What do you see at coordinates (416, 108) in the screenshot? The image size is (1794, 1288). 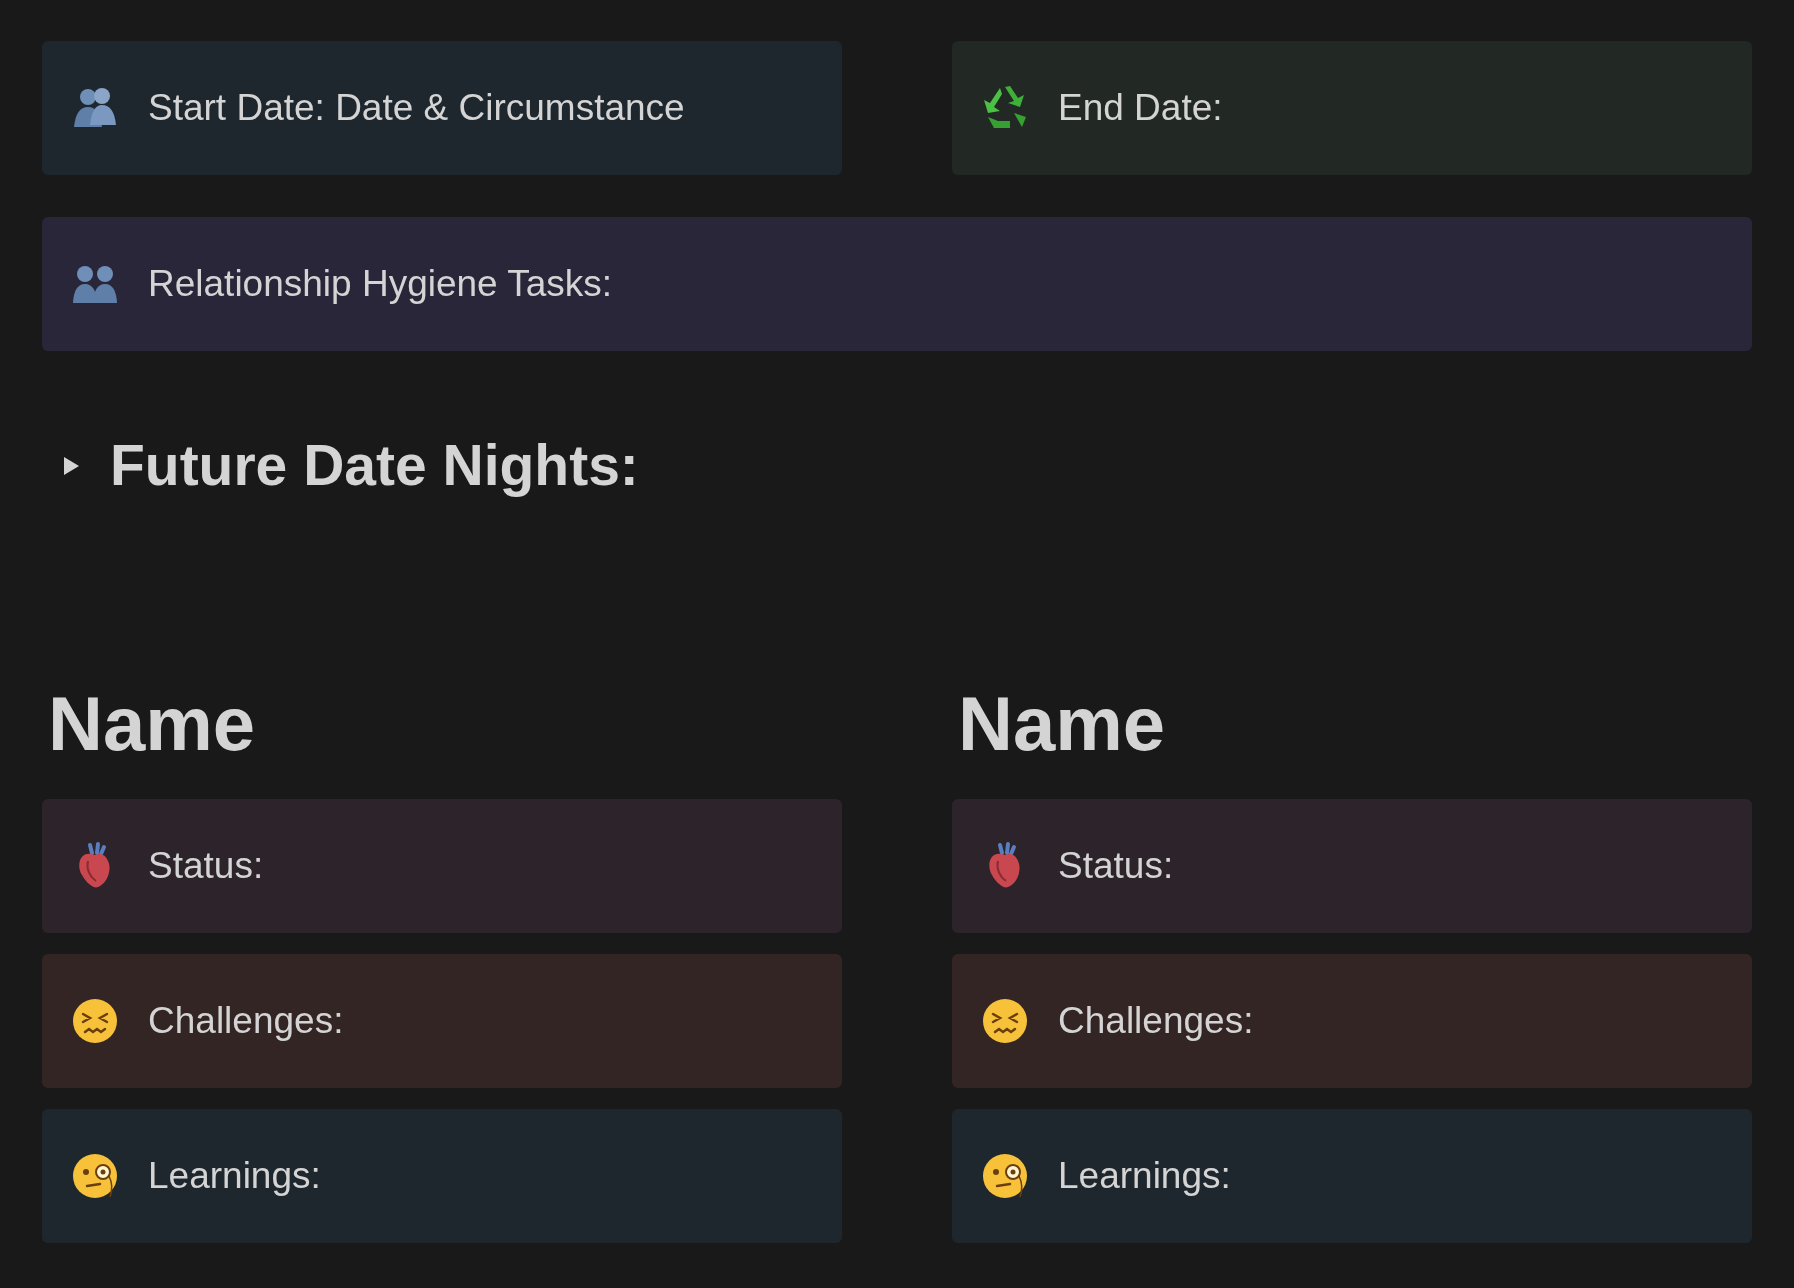 I see `callout-text: Start Date: Date & Circumstance` at bounding box center [416, 108].